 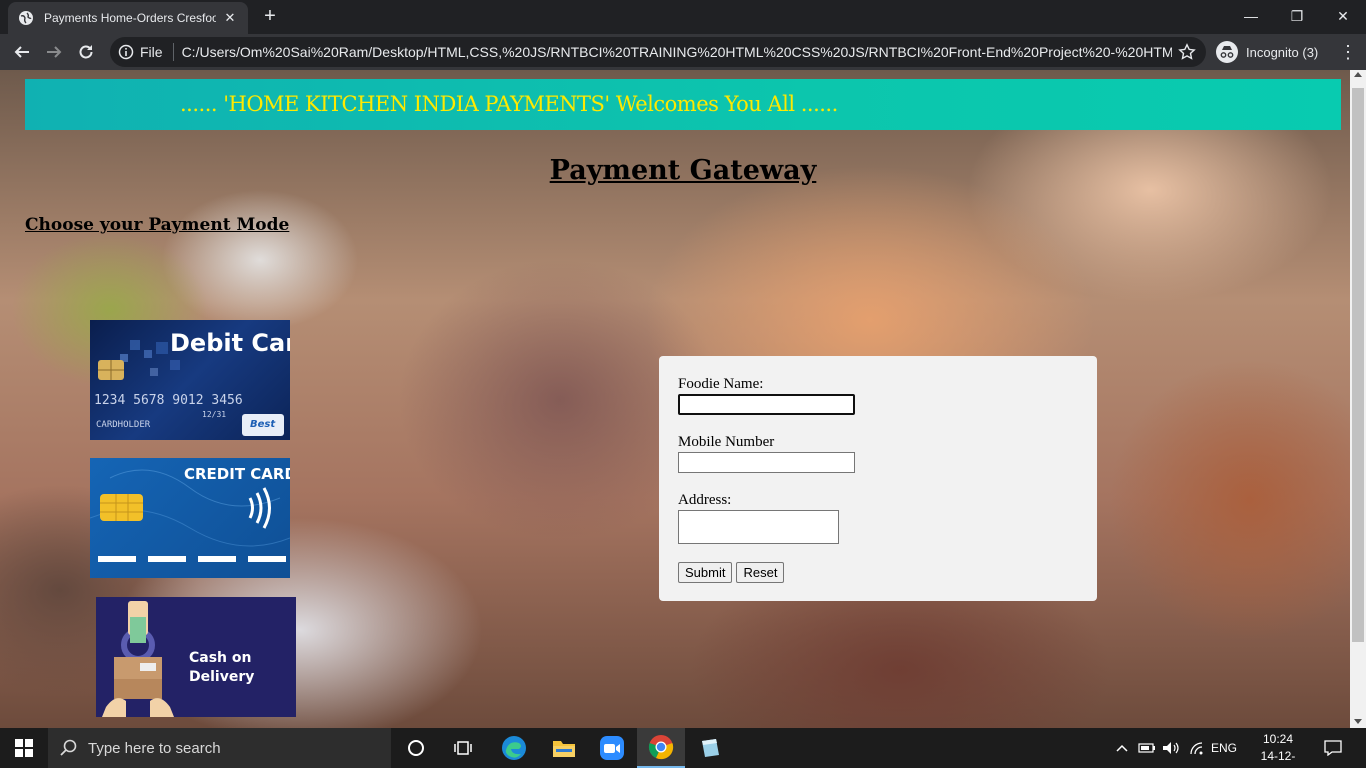 What do you see at coordinates (178, 659) in the screenshot?
I see `cash-on-delivery-image: Cash on Delivery` at bounding box center [178, 659].